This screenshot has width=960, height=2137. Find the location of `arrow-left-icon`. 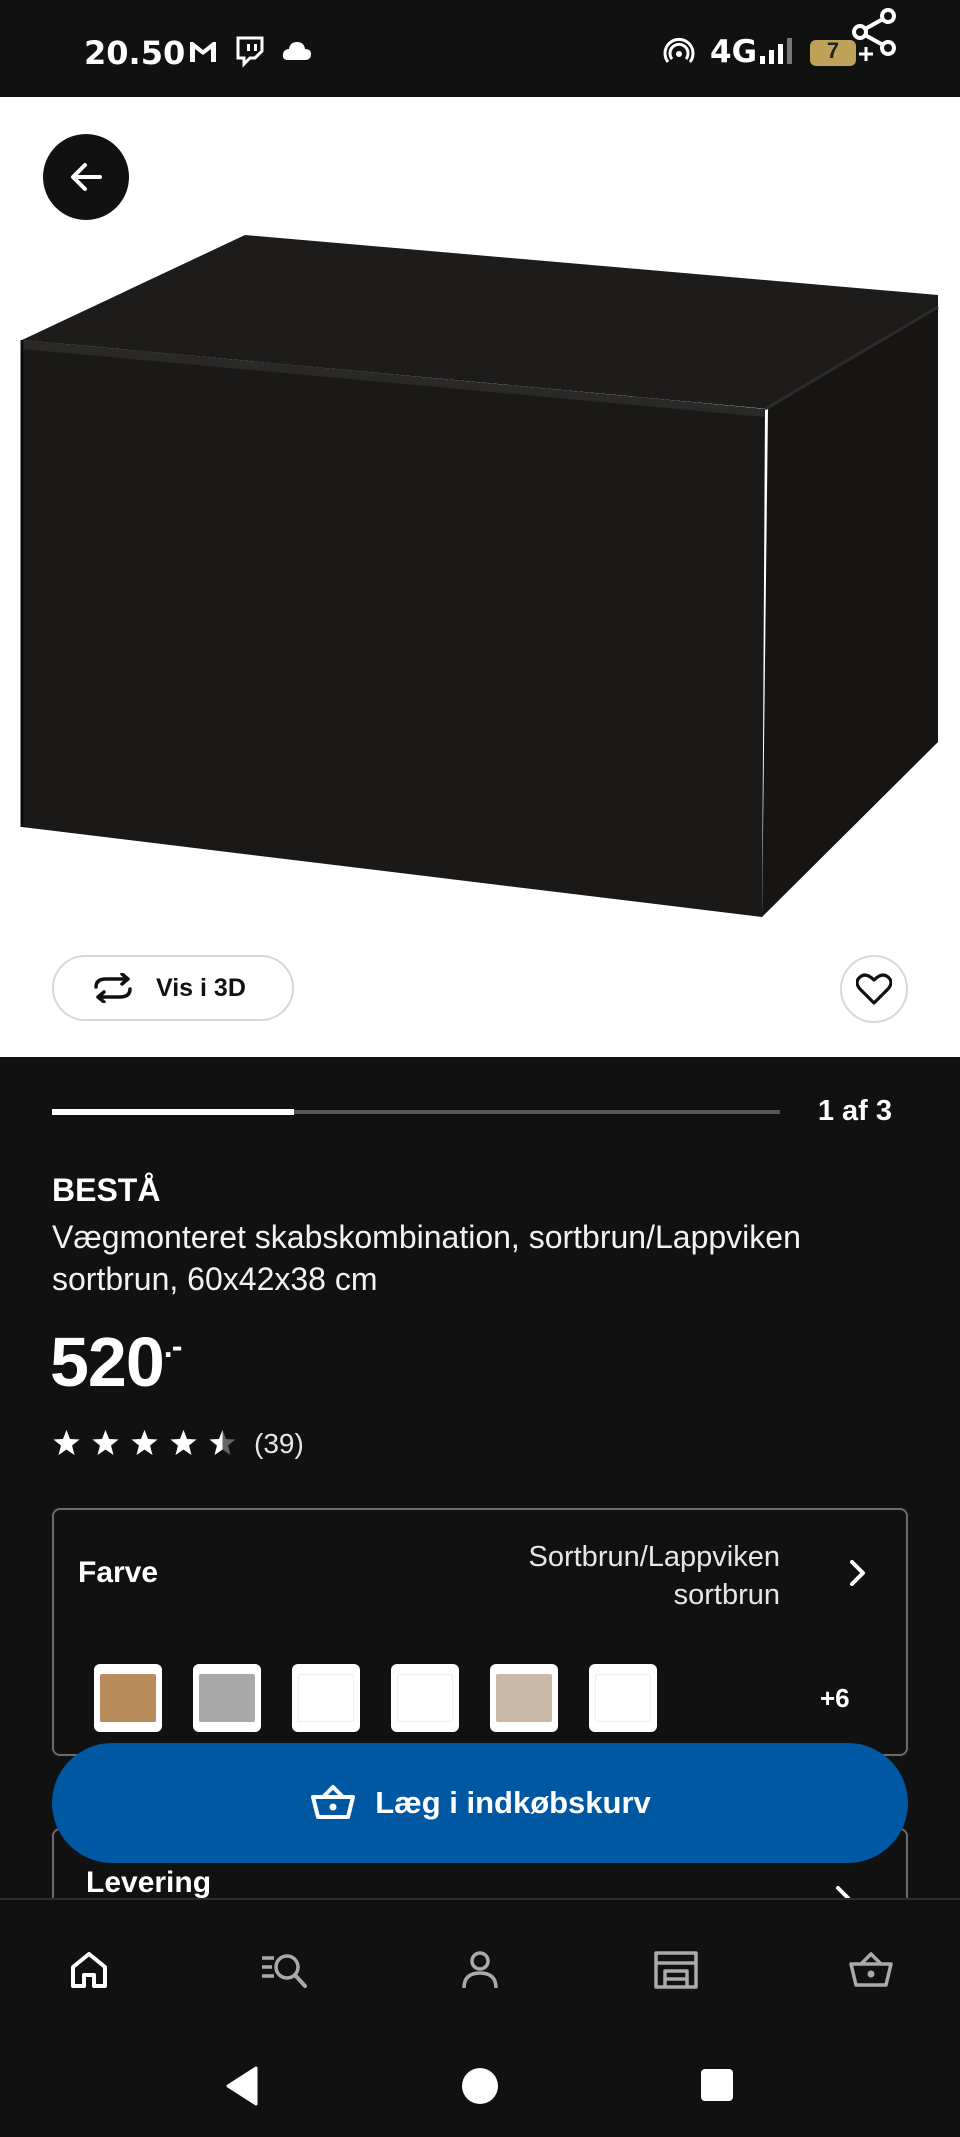

arrow-left-icon is located at coordinates (86, 177).